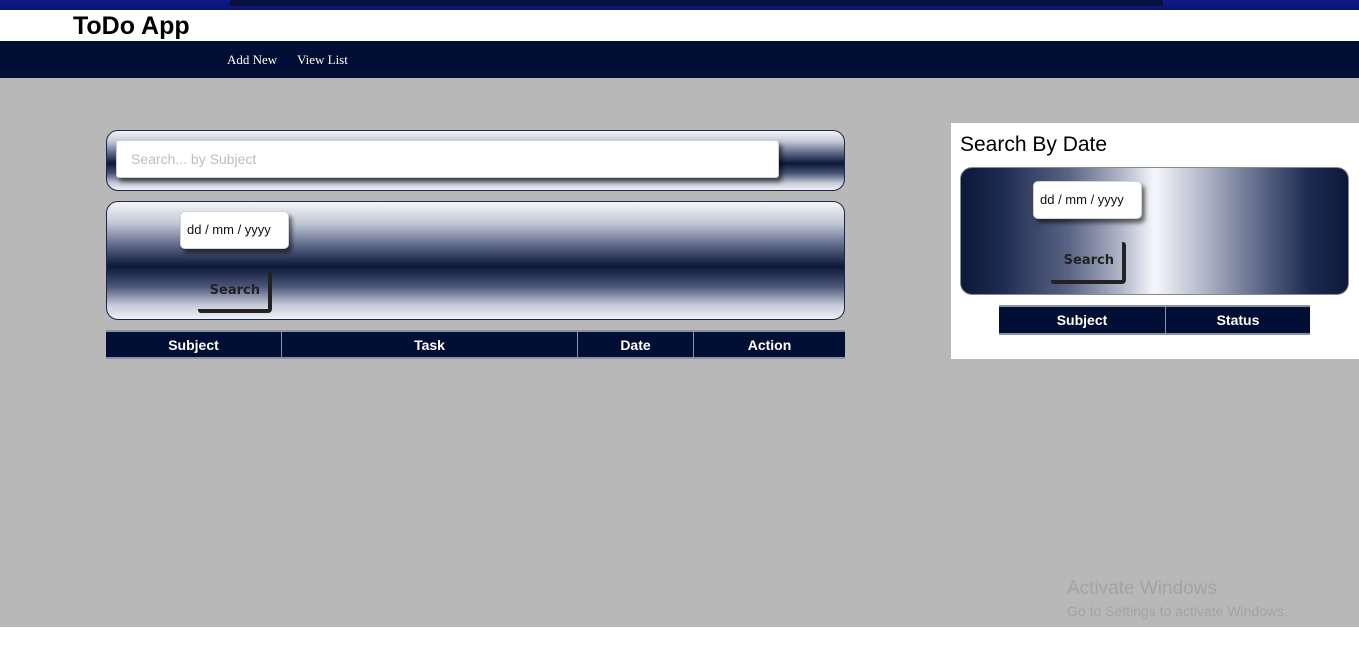  I want to click on status-table-header: Subject Status, so click(1154, 320).